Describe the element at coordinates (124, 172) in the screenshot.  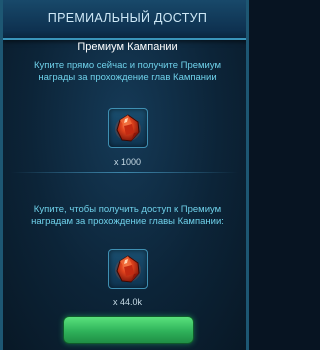
I see `section-divider` at that location.